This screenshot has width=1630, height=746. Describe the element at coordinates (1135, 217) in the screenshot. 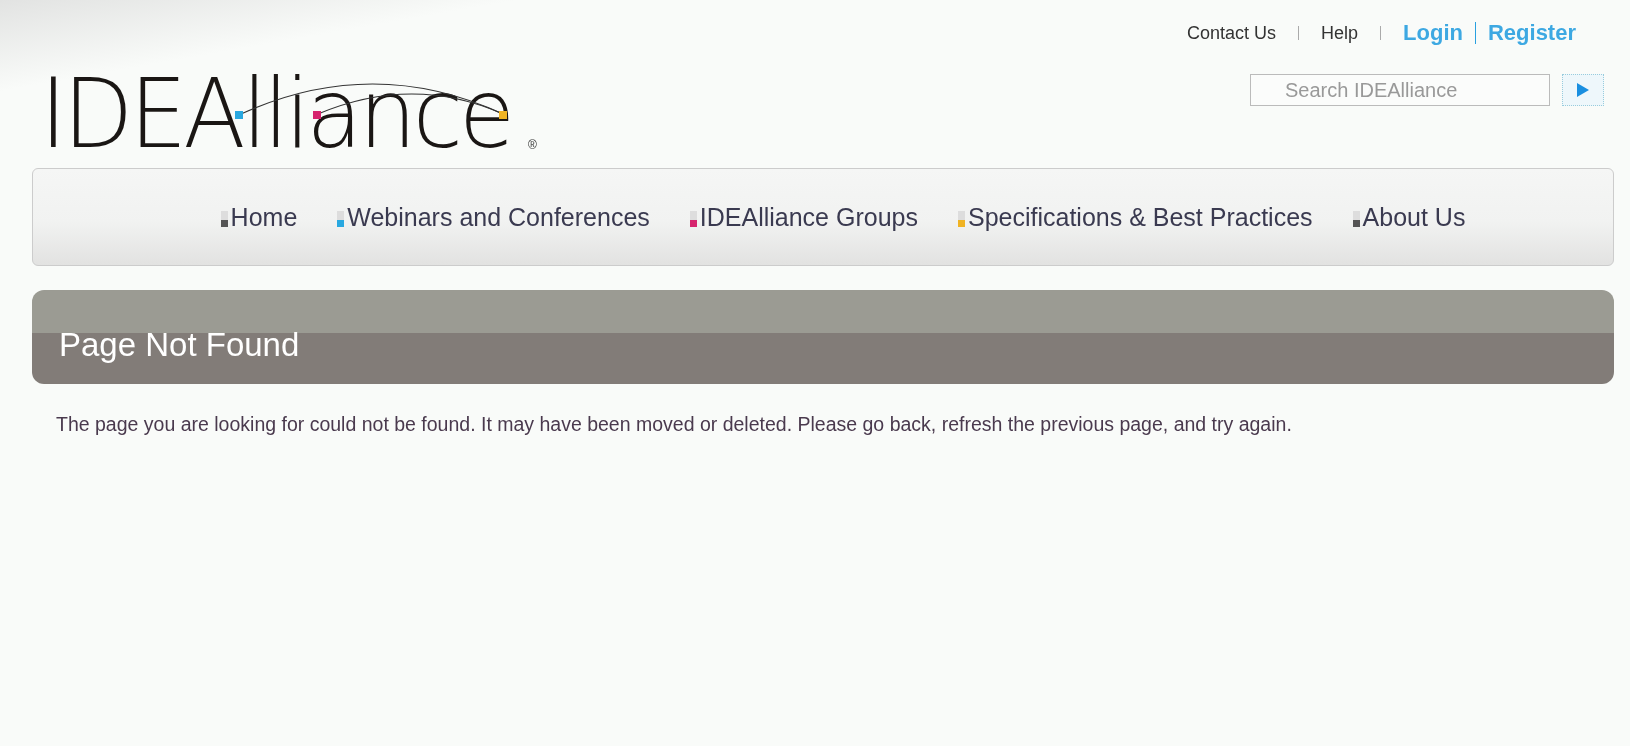

I see `nav-item: Specifications & Best Practices` at that location.